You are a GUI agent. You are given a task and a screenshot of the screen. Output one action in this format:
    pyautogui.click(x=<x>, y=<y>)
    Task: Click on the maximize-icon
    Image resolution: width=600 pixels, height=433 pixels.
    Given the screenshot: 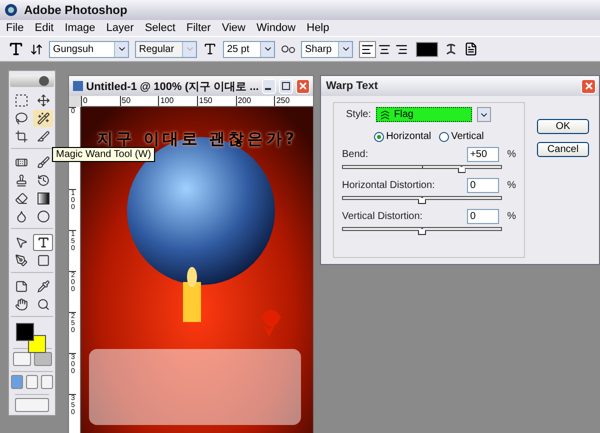 What is the action you would take?
    pyautogui.click(x=286, y=86)
    